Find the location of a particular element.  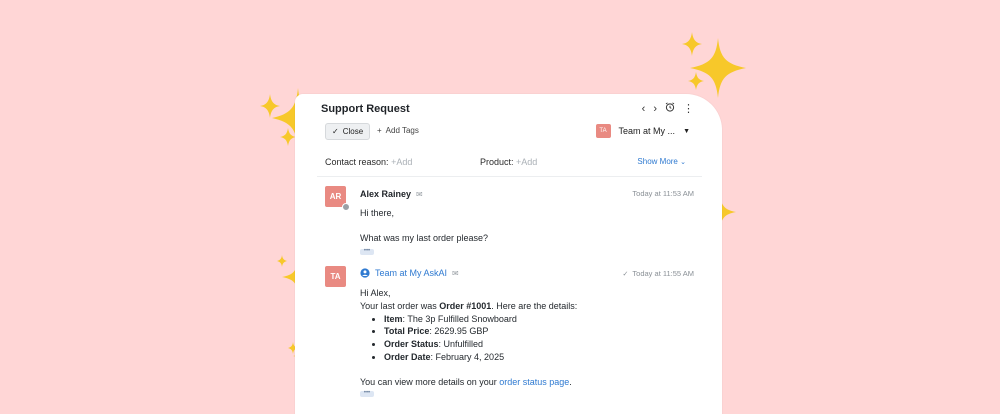

list-item: Order Status: Unfulfilled is located at coordinates (480, 344).